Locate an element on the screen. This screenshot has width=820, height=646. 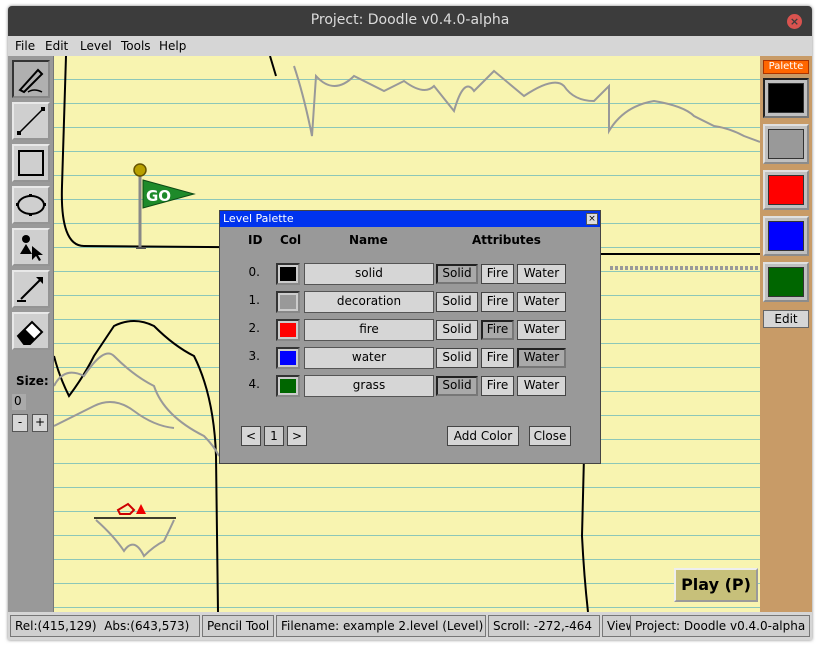
status-view: View is located at coordinates (617, 626).